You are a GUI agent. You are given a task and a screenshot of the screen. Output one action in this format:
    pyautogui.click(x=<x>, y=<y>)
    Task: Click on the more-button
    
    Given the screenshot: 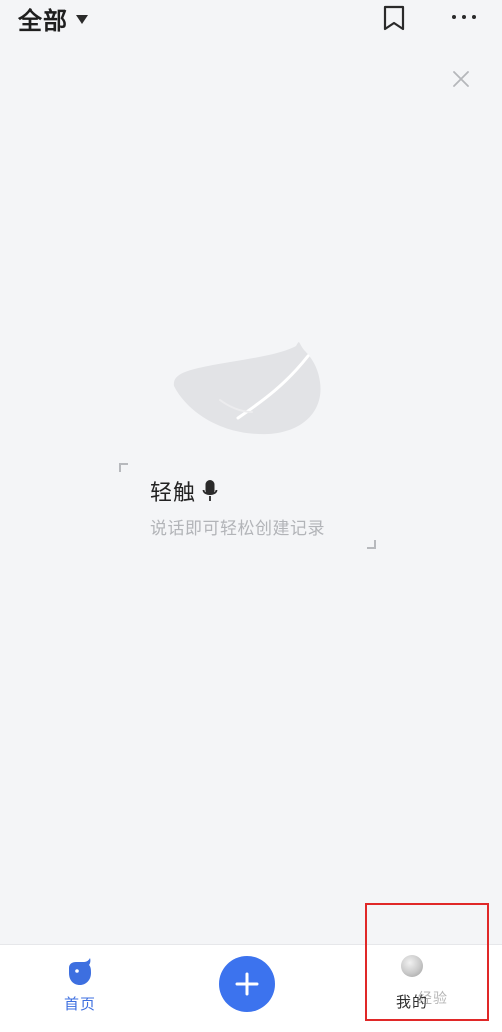 What is the action you would take?
    pyautogui.click(x=464, y=17)
    